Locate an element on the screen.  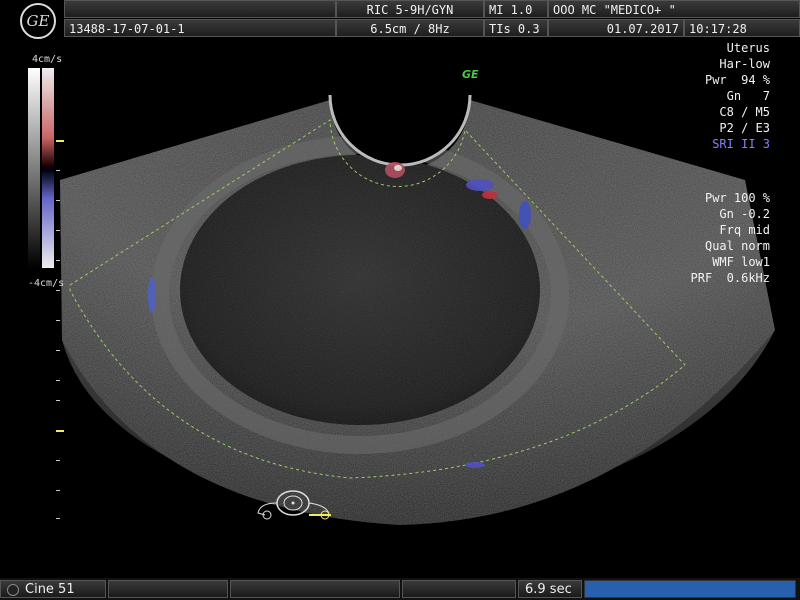
param-preset: Uterus is located at coordinates (748, 48).